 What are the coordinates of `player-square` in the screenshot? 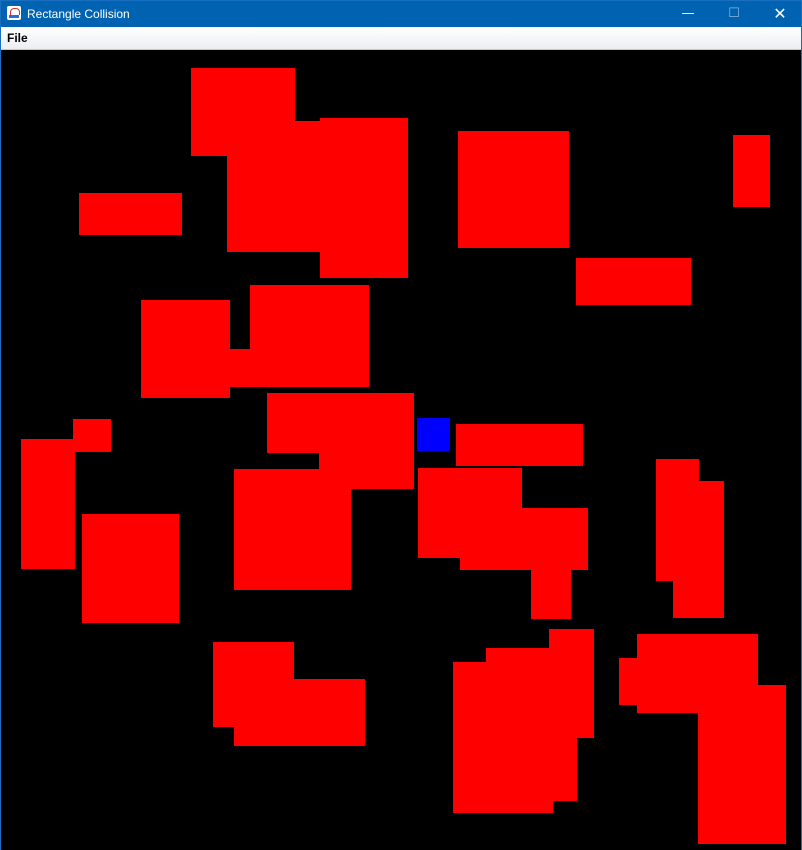 It's located at (433, 434).